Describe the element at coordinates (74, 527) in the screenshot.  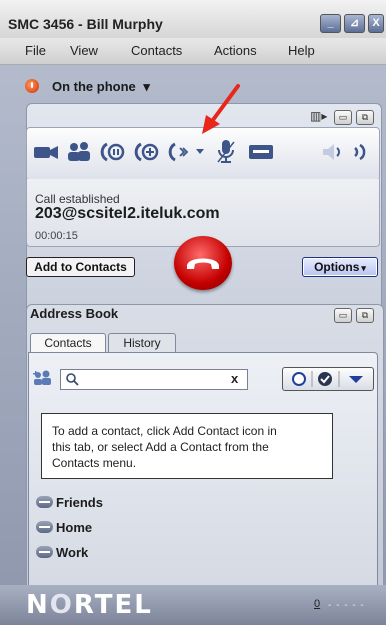
I see `group-label: Home` at that location.